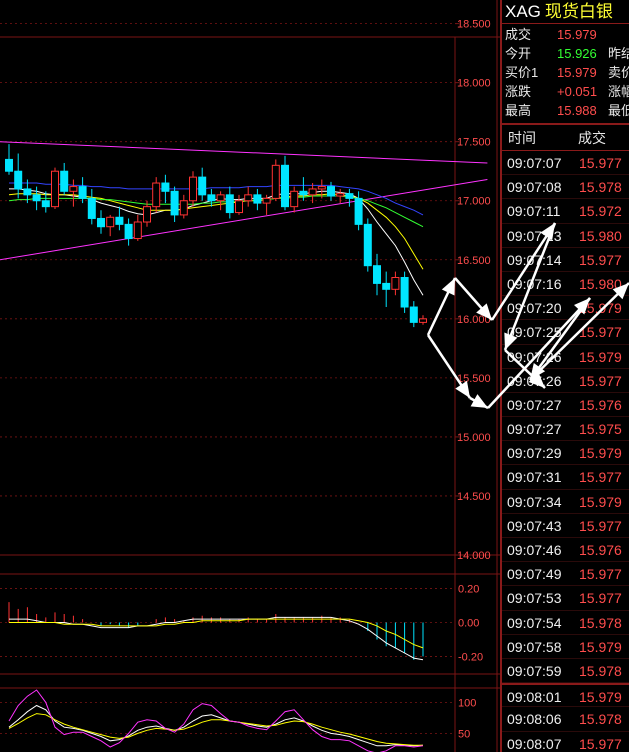 The height and width of the screenshot is (752, 629). I want to click on price-tick-label: 14.500, so click(474, 497).